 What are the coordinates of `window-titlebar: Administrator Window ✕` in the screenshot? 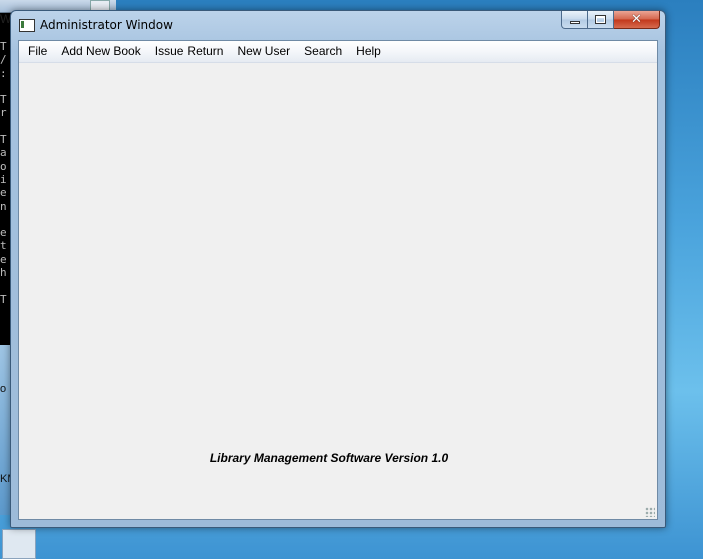 It's located at (338, 25).